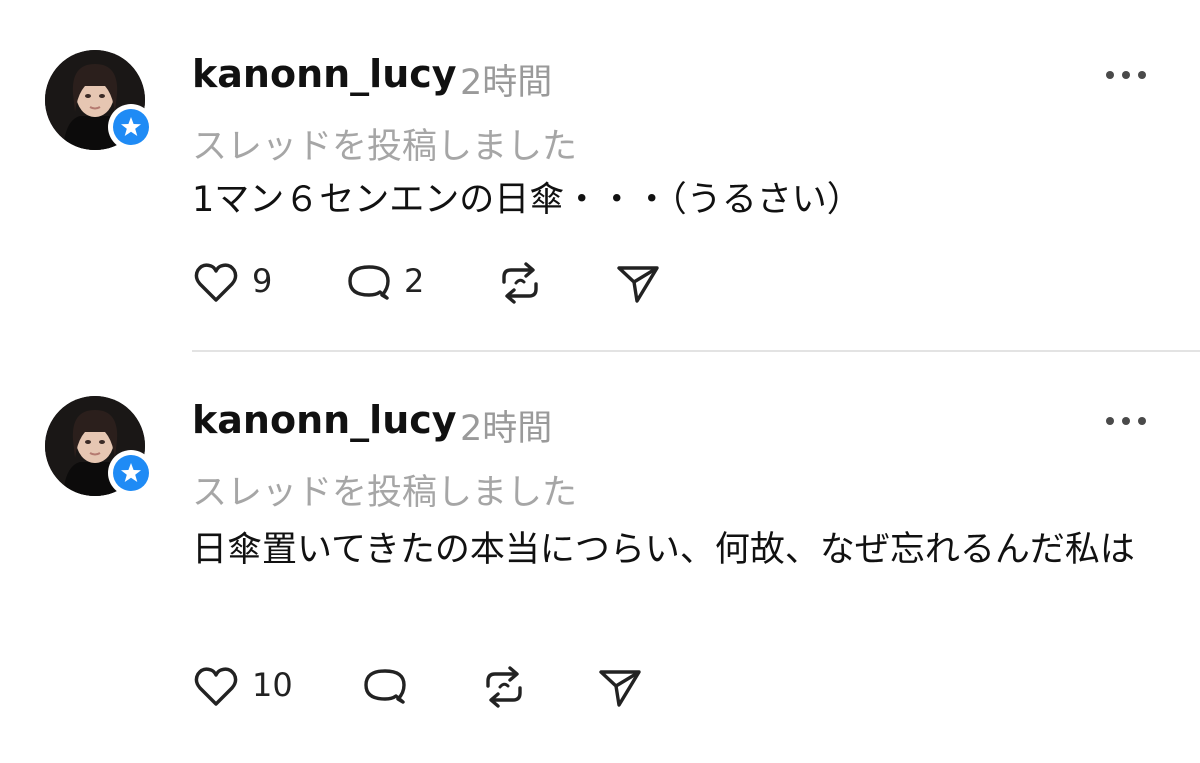 This screenshot has width=1200, height=763. I want to click on post-text: 1マン６センエンの日傘・・・（うるさい）, so click(527, 200).